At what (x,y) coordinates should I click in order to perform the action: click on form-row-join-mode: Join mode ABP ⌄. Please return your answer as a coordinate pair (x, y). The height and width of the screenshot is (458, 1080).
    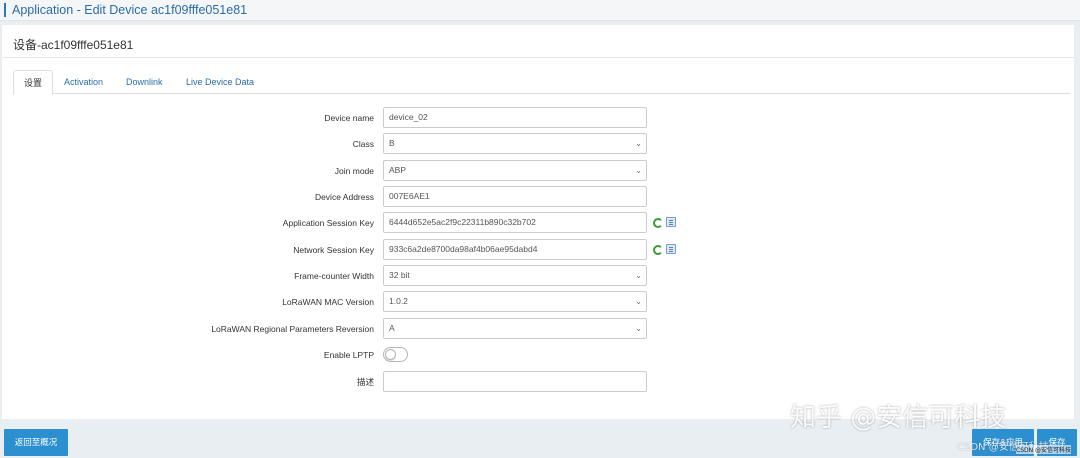
    Looking at the image, I should click on (538, 171).